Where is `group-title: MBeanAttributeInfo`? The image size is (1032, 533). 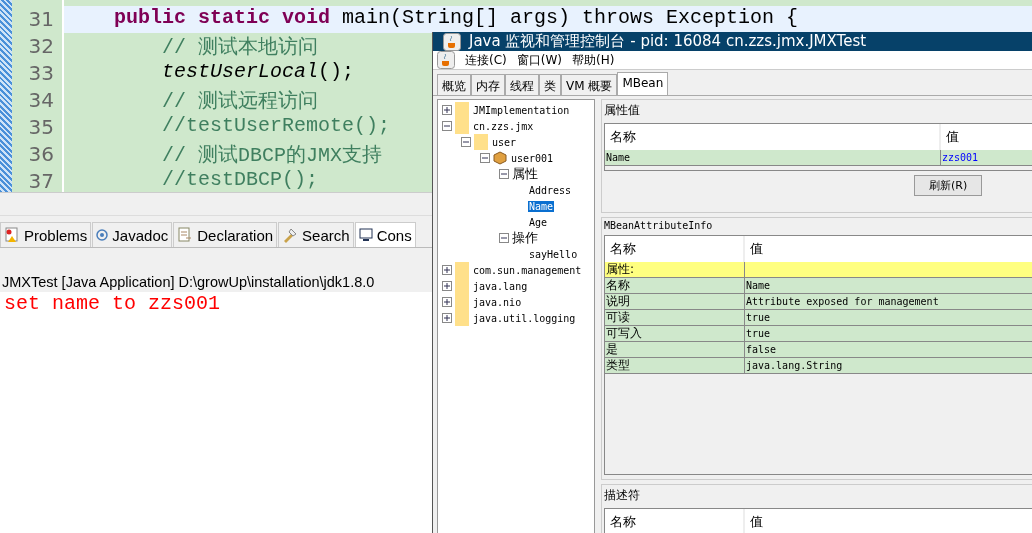 group-title: MBeanAttributeInfo is located at coordinates (659, 225).